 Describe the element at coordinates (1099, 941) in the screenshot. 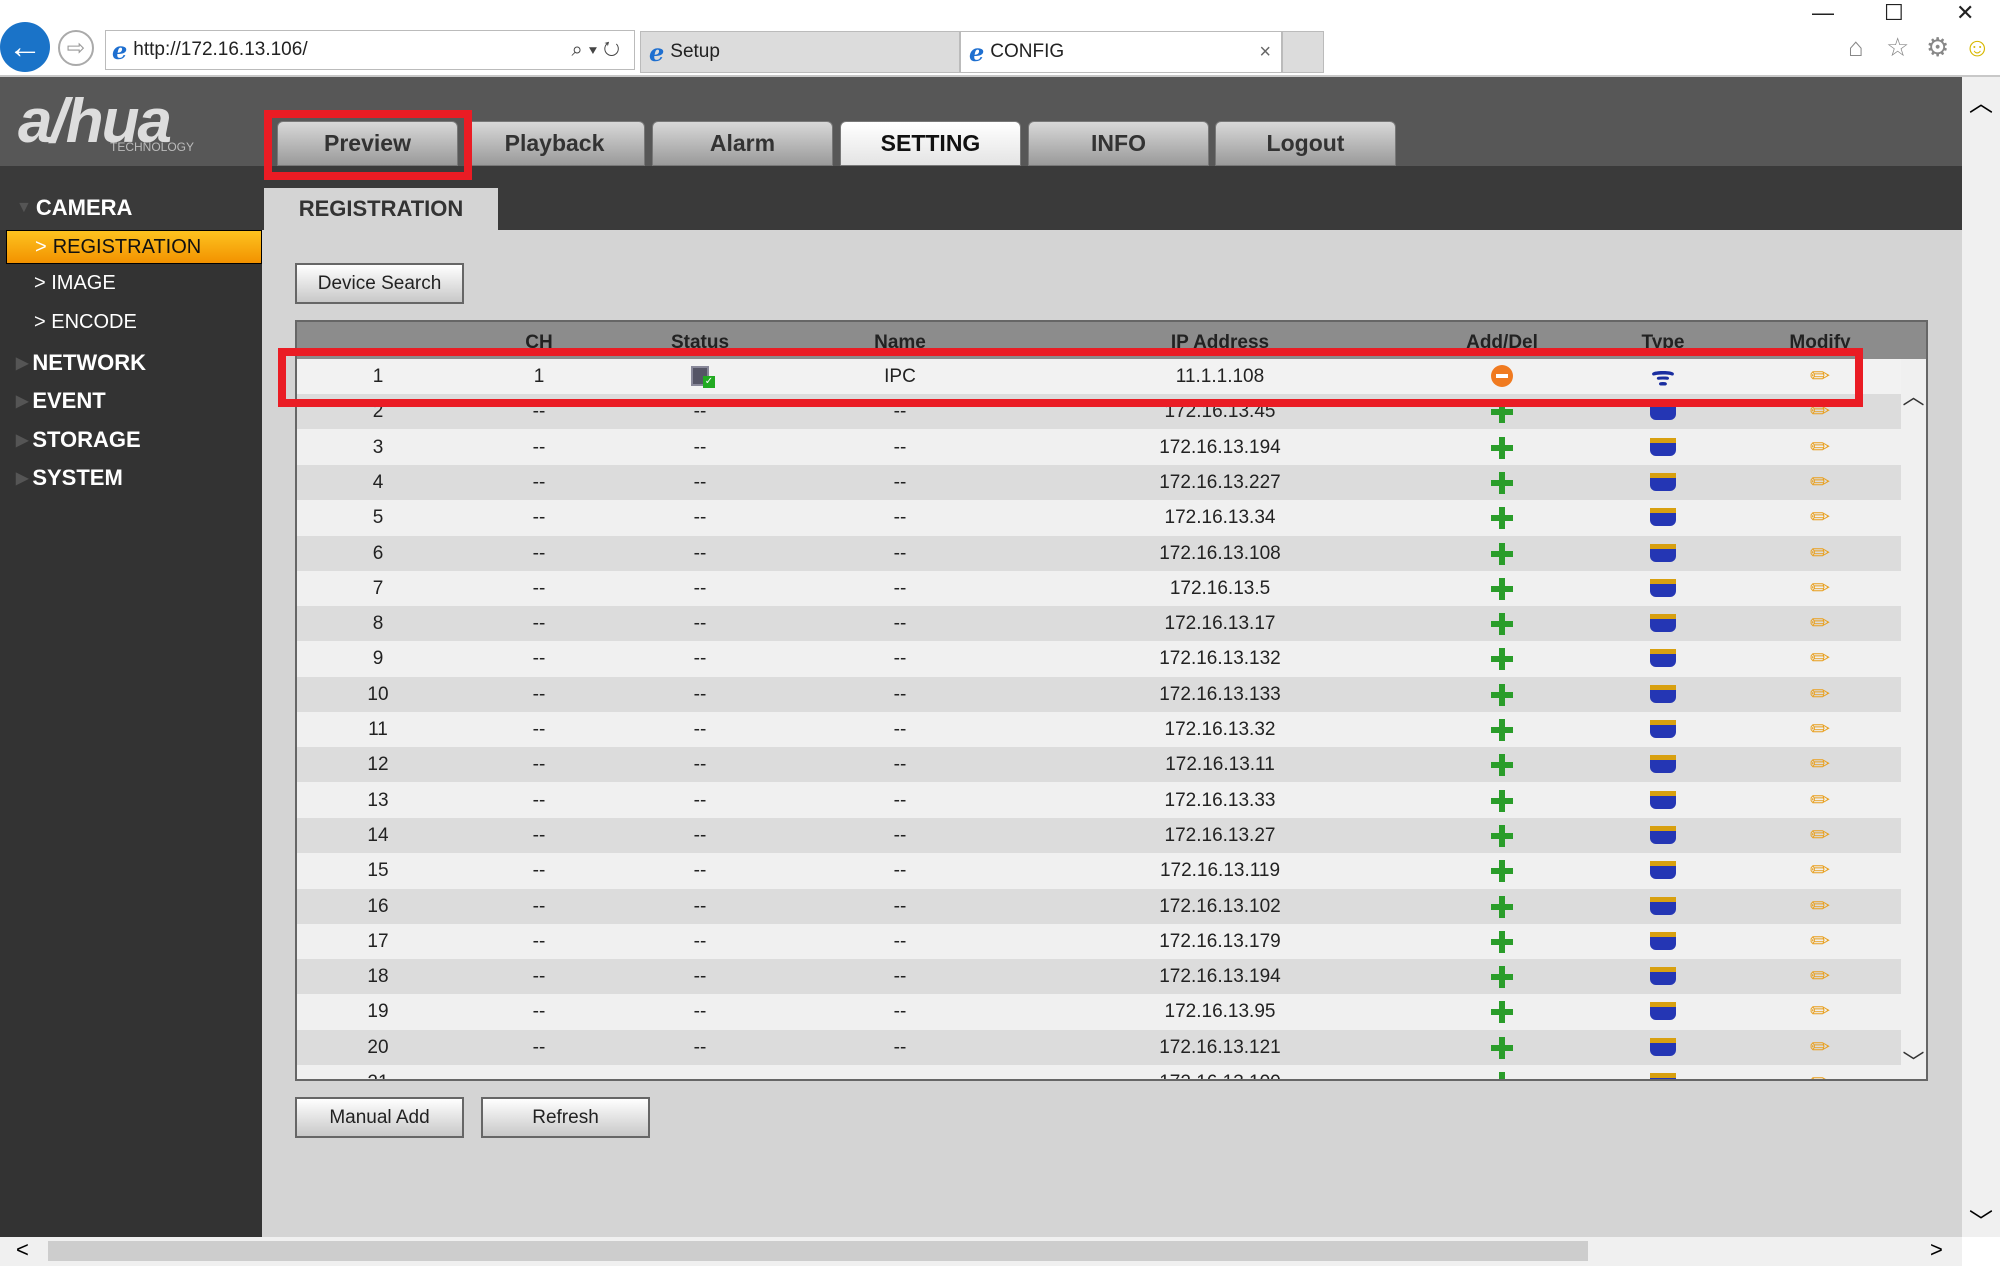

I see `table-row: 17 -- -- -- 172.16.13.179 ✏` at that location.